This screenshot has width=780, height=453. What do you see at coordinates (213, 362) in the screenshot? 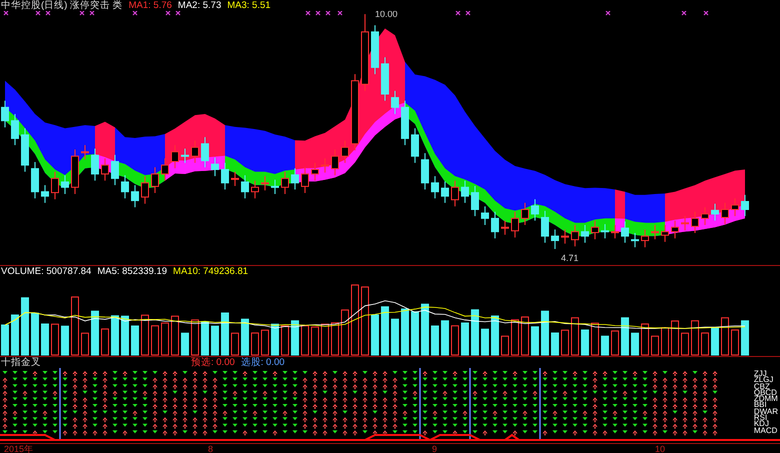
I see `indicator-value: 预选: 0.00` at bounding box center [213, 362].